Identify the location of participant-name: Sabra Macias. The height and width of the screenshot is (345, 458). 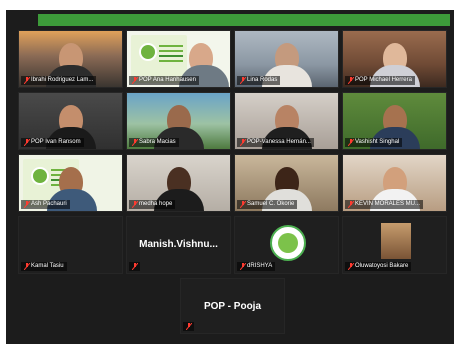
(157, 142).